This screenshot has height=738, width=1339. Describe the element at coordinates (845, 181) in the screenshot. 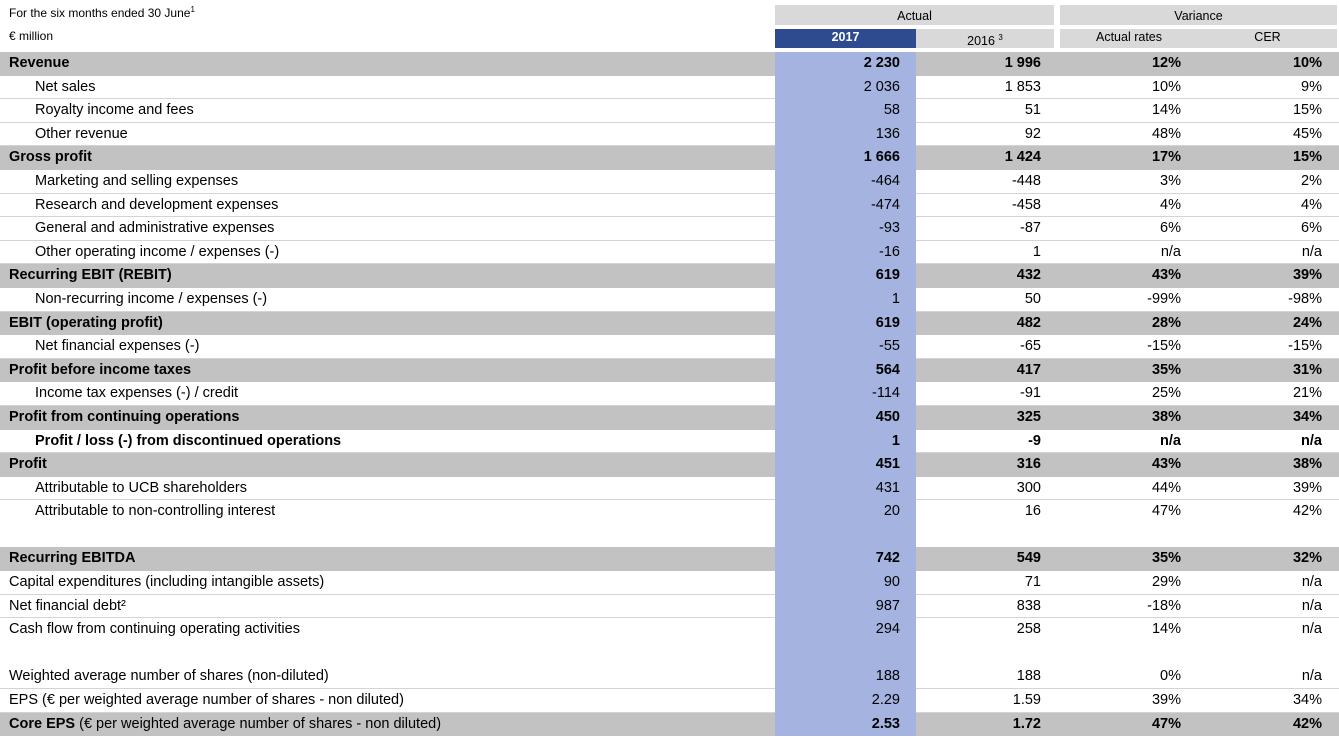

I see `value-2017: -464` at that location.